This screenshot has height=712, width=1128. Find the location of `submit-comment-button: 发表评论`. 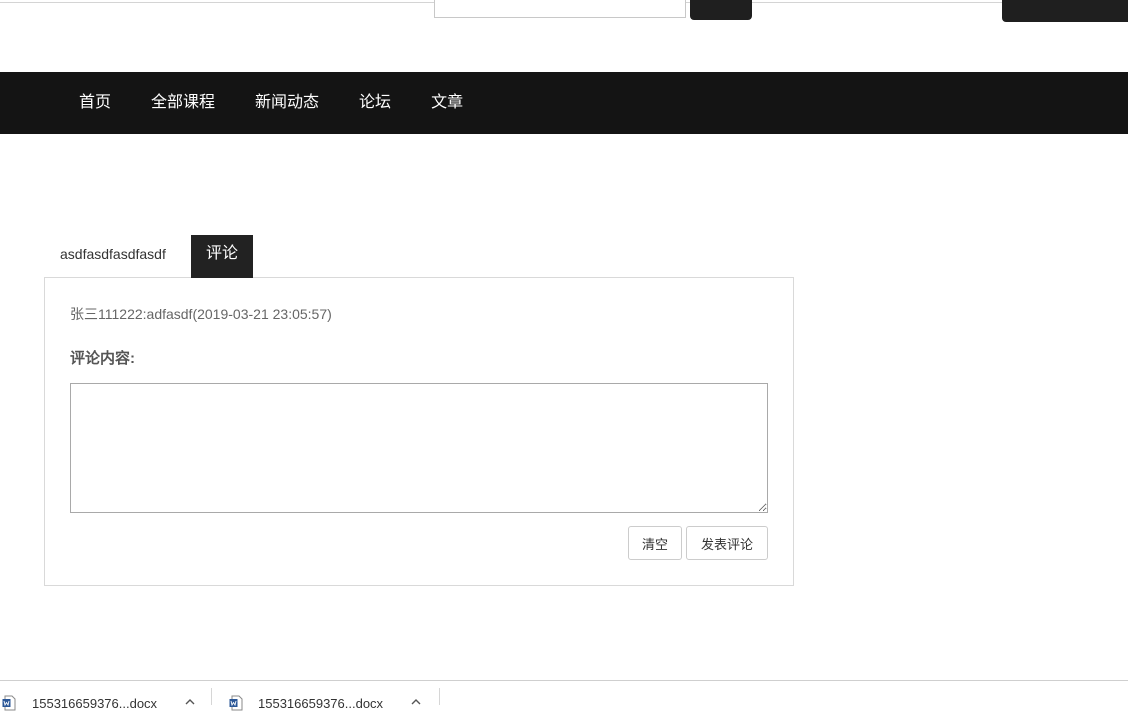

submit-comment-button: 发表评论 is located at coordinates (727, 543).